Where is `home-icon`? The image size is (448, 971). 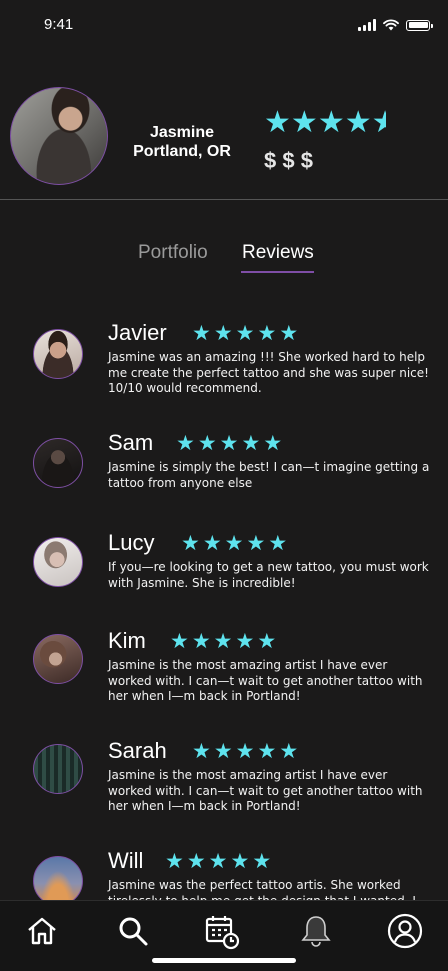 home-icon is located at coordinates (42, 931).